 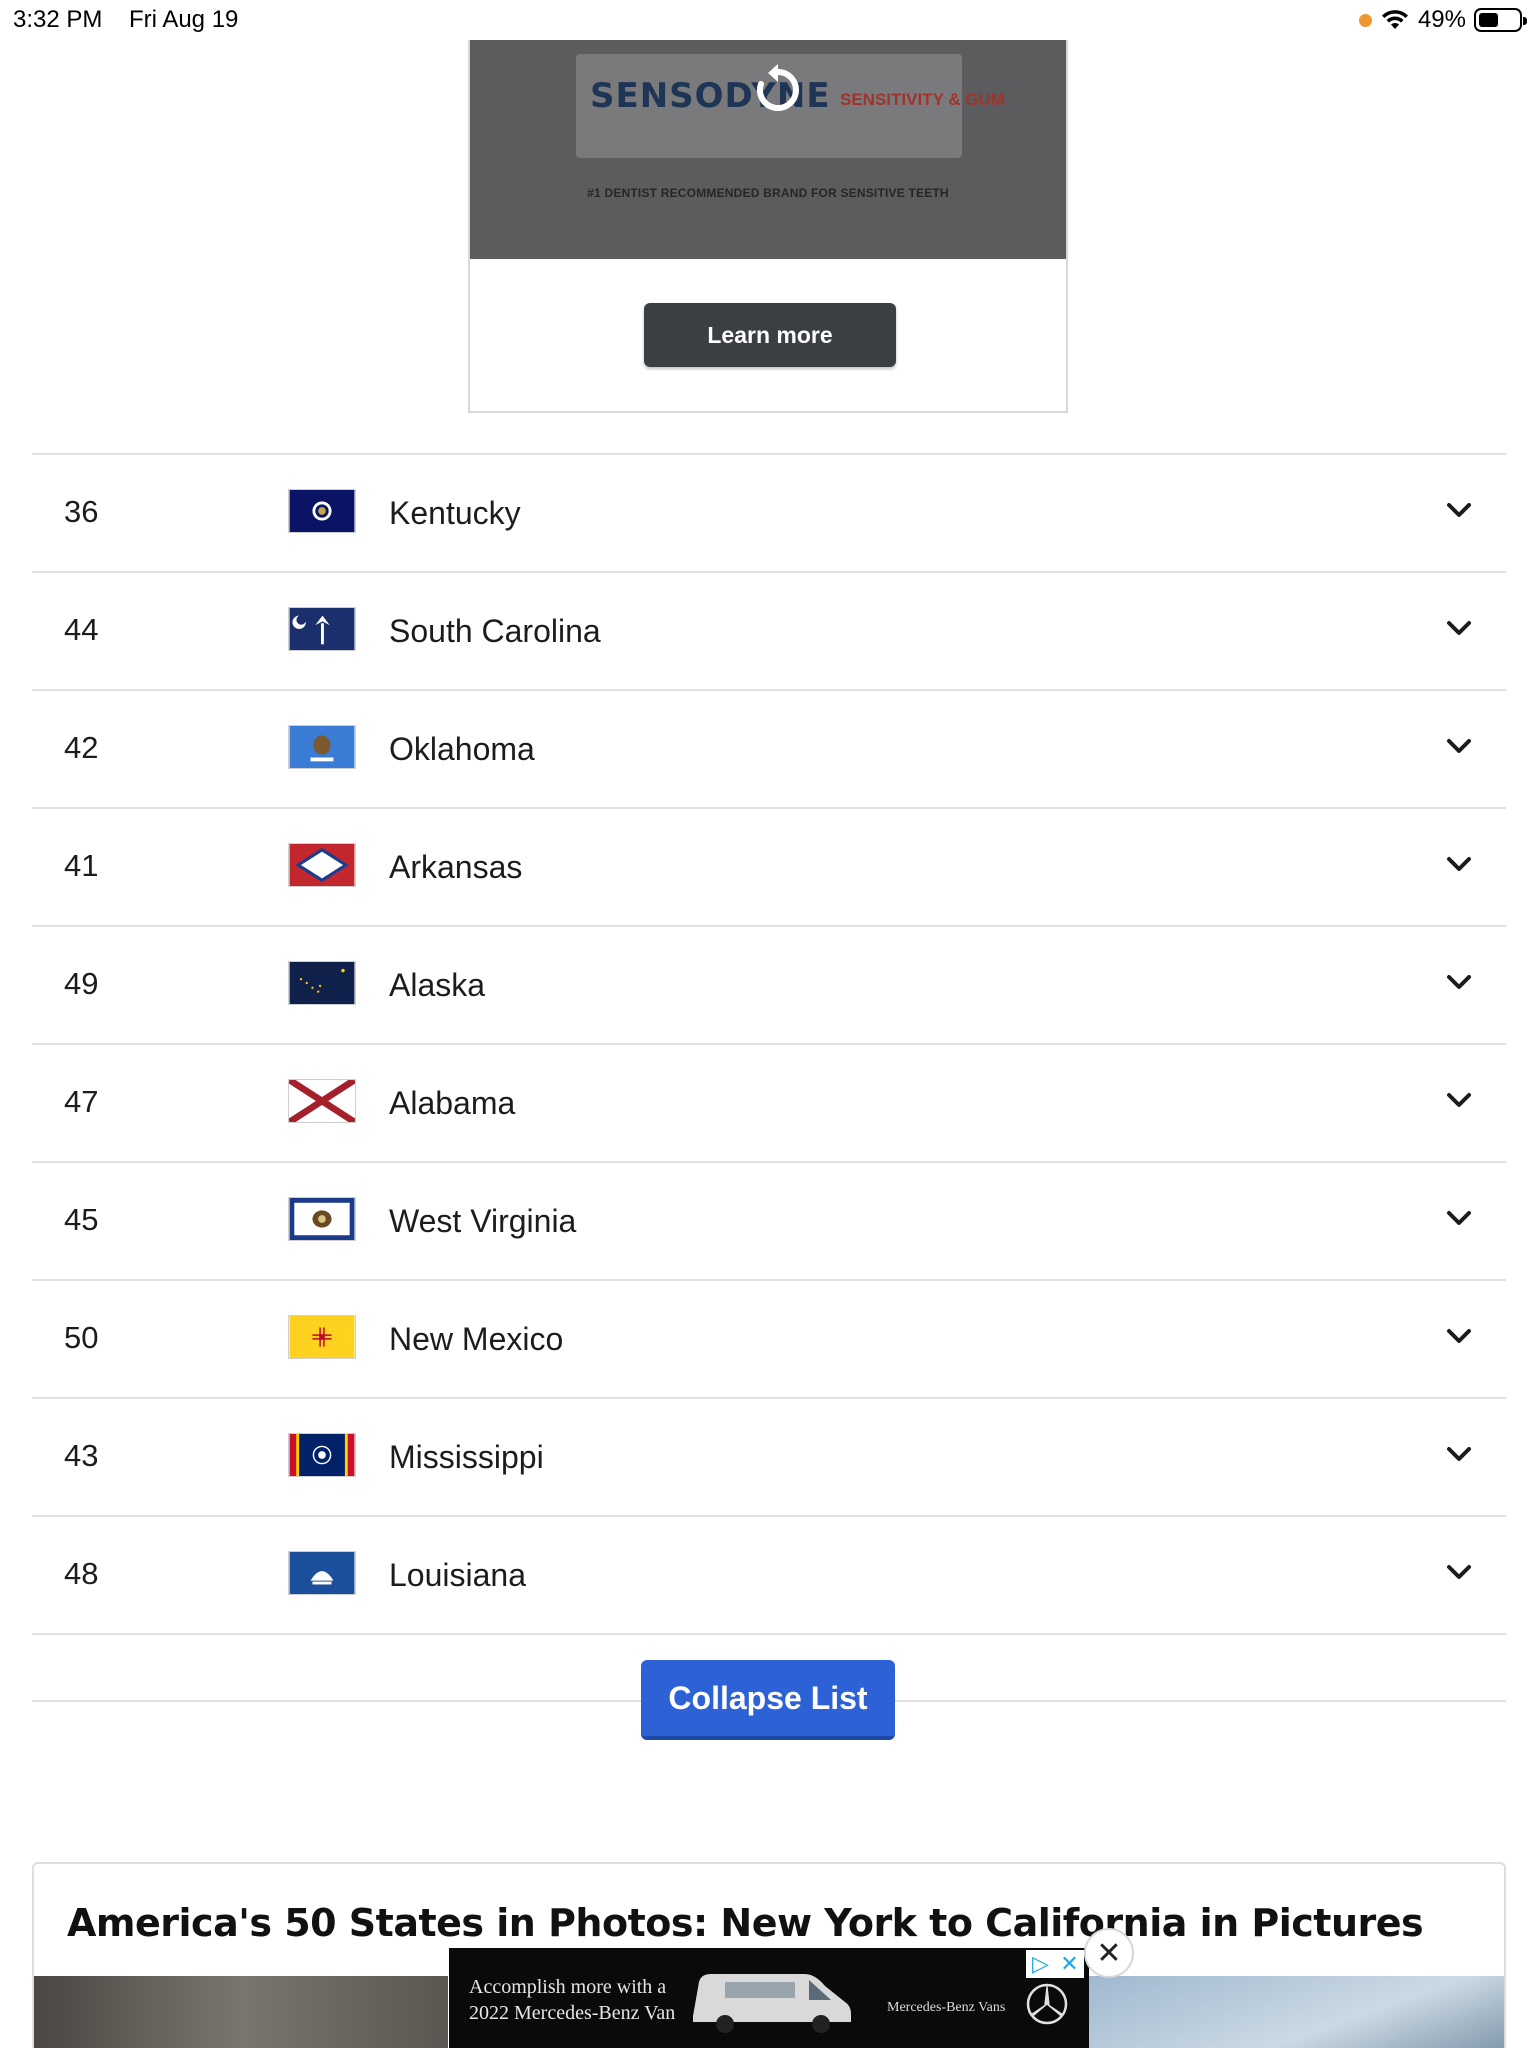 I want to click on new-mexico-flag-icon, so click(x=322, y=1337).